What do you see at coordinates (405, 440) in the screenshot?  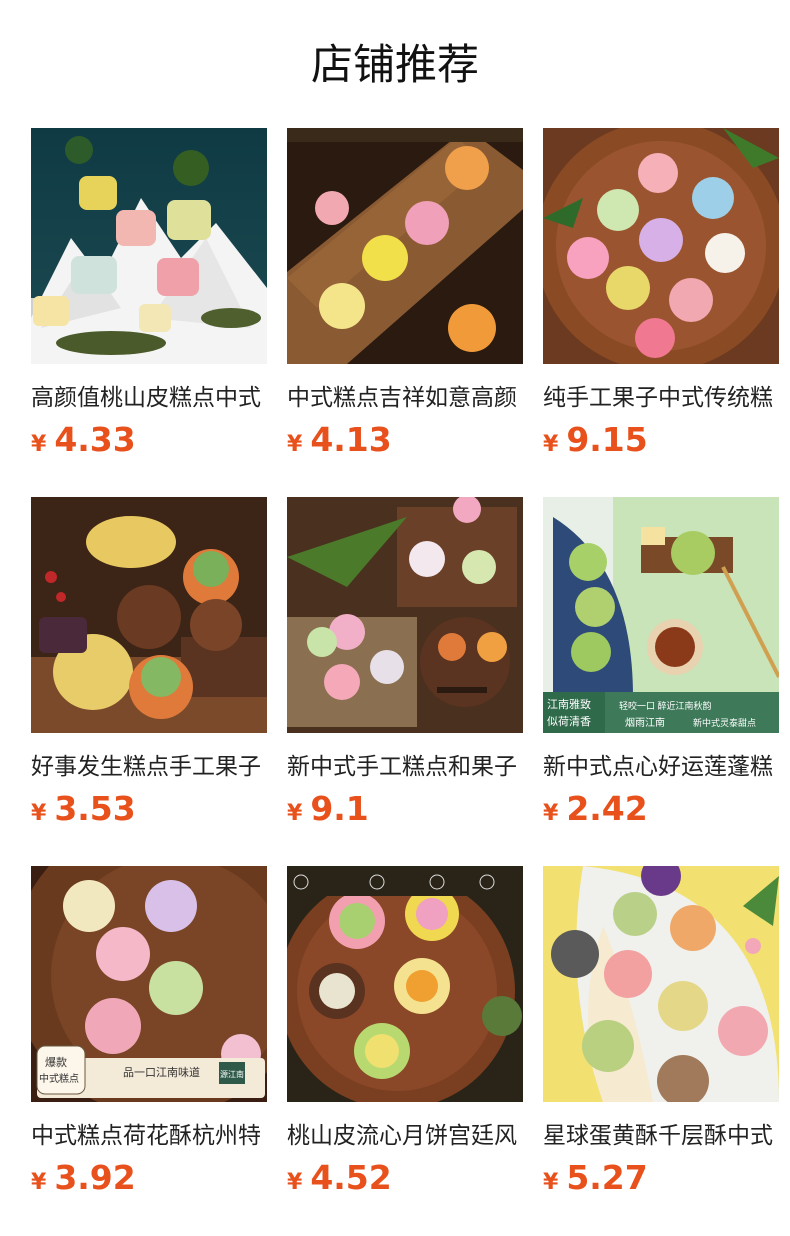 I see `product-price: ¥ 4.13` at bounding box center [405, 440].